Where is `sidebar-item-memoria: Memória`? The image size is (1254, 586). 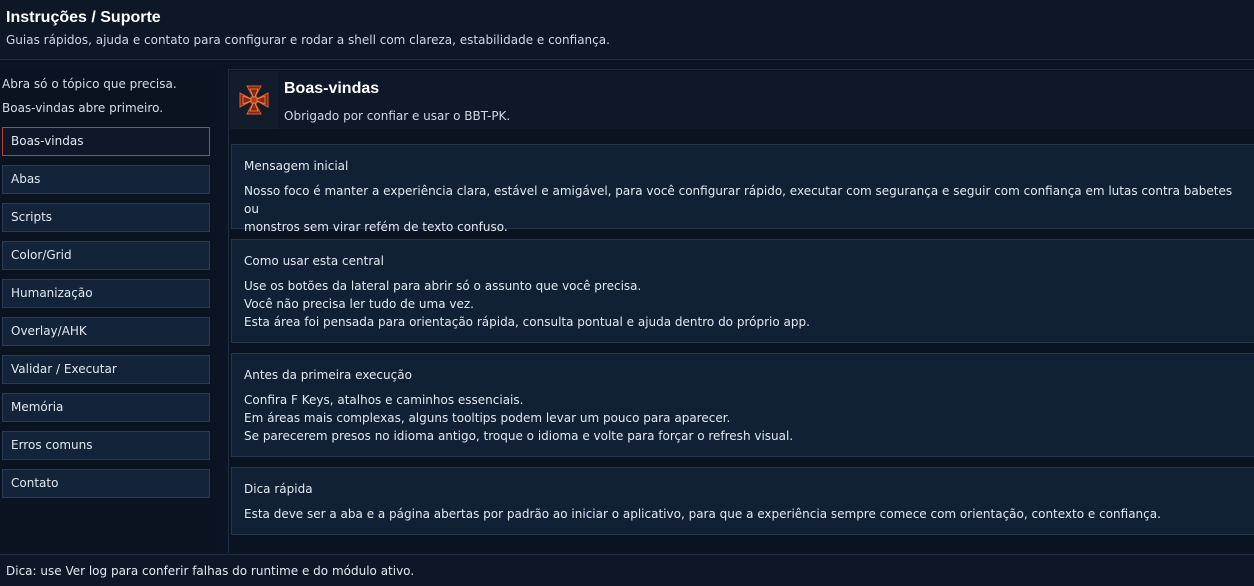
sidebar-item-memoria: Memória is located at coordinates (106, 407).